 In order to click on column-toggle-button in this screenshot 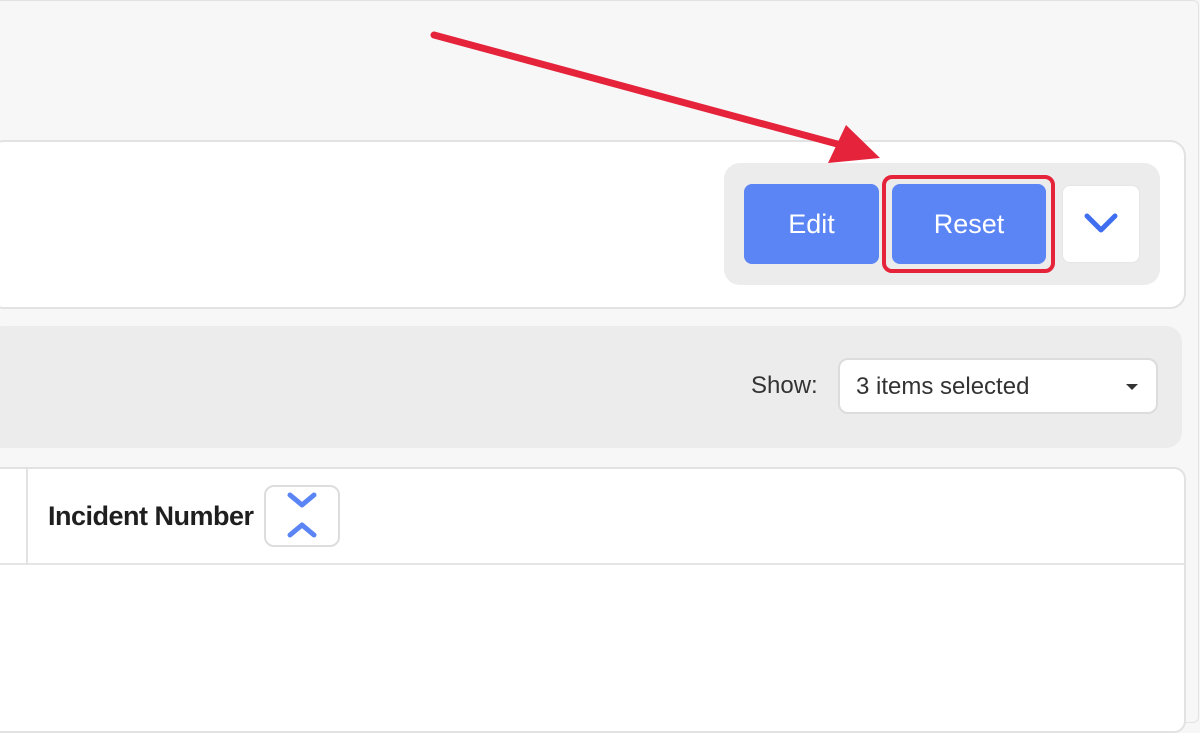, I will do `click(302, 516)`.